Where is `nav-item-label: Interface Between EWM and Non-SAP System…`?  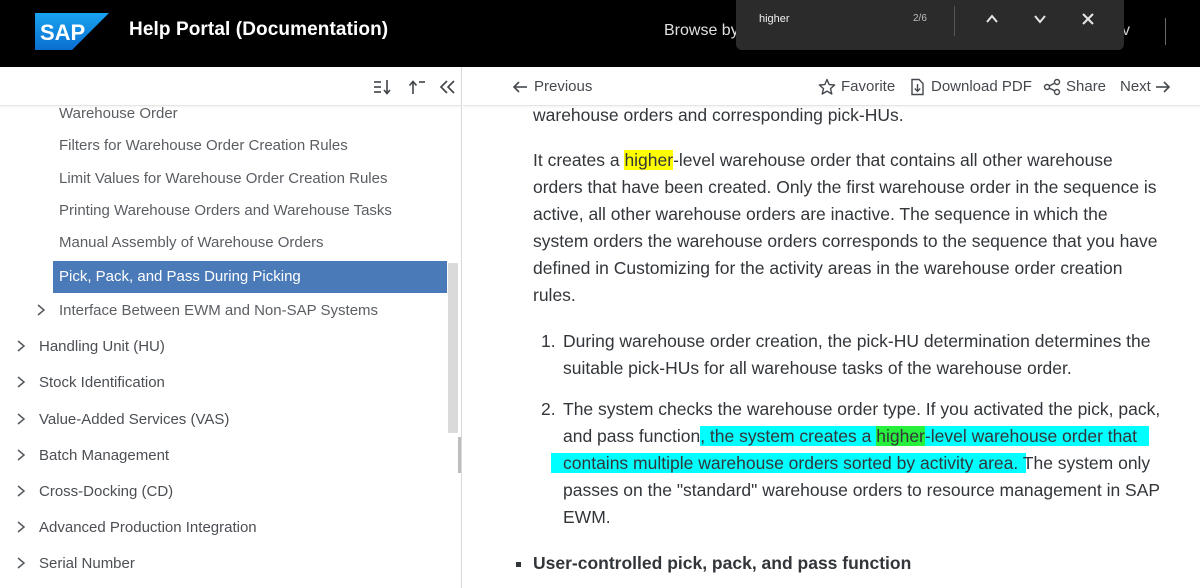
nav-item-label: Interface Between EWM and Non-SAP System… is located at coordinates (219, 310).